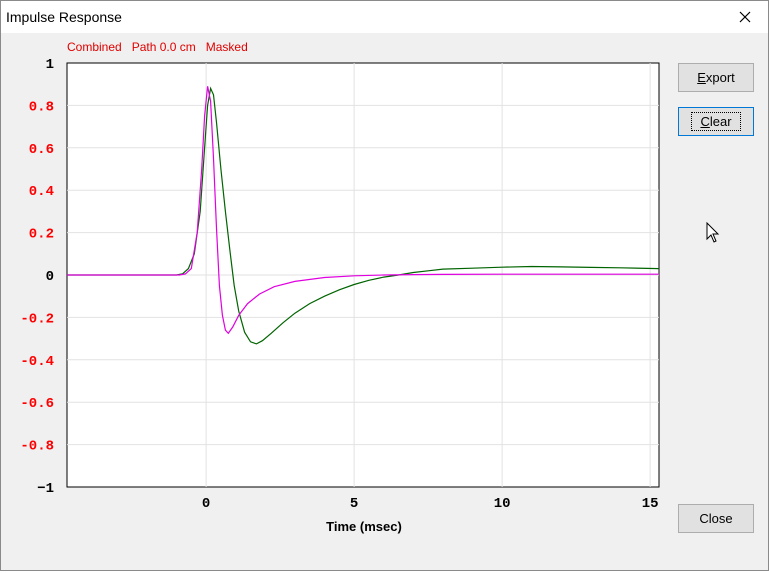 This screenshot has width=769, height=573. Describe the element at coordinates (41, 107) in the screenshot. I see `y-tick-label: 0.8` at that location.